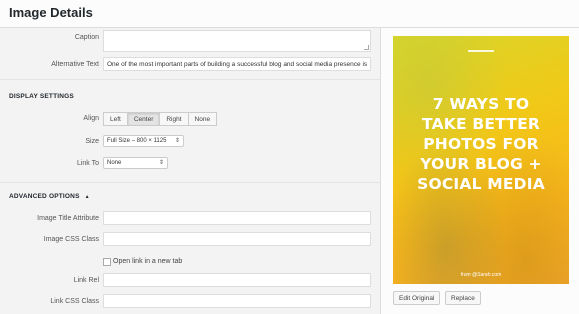 This screenshot has width=579, height=314. Describe the element at coordinates (135, 163) in the screenshot. I see `link-to-select: None ⇕` at that location.